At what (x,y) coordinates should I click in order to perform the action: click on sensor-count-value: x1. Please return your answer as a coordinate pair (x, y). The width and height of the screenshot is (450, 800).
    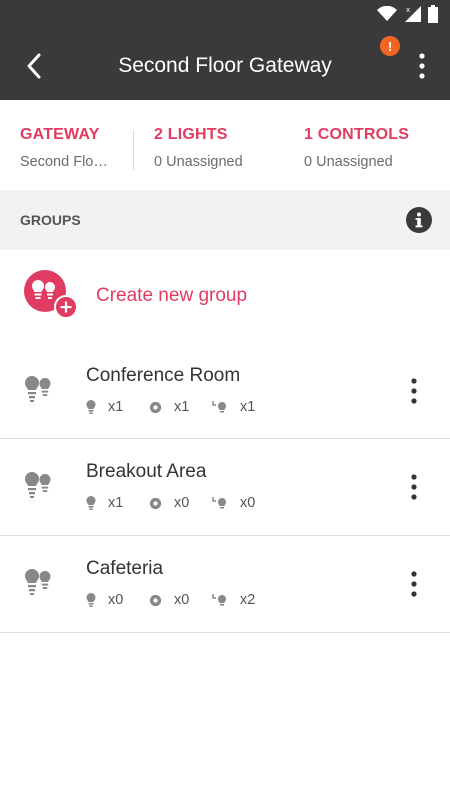
    Looking at the image, I should click on (248, 407).